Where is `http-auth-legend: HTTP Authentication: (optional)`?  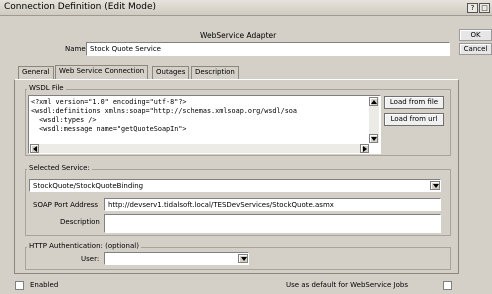
http-auth-legend: HTTP Authentication: (optional) is located at coordinates (84, 246).